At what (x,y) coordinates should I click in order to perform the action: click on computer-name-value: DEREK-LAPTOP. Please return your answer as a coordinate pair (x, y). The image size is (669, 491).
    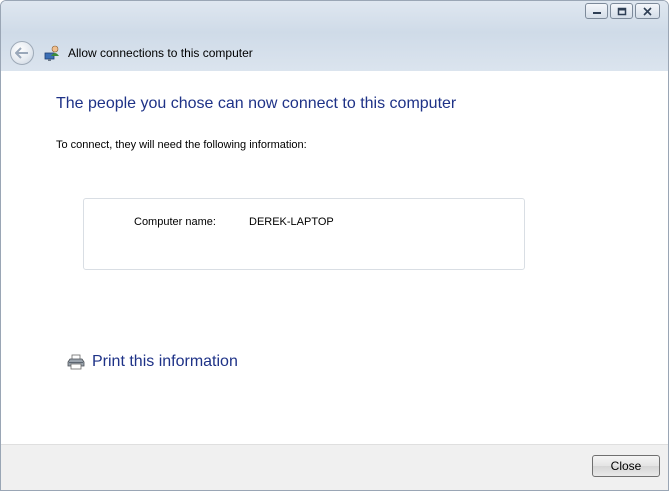
    Looking at the image, I should click on (291, 222).